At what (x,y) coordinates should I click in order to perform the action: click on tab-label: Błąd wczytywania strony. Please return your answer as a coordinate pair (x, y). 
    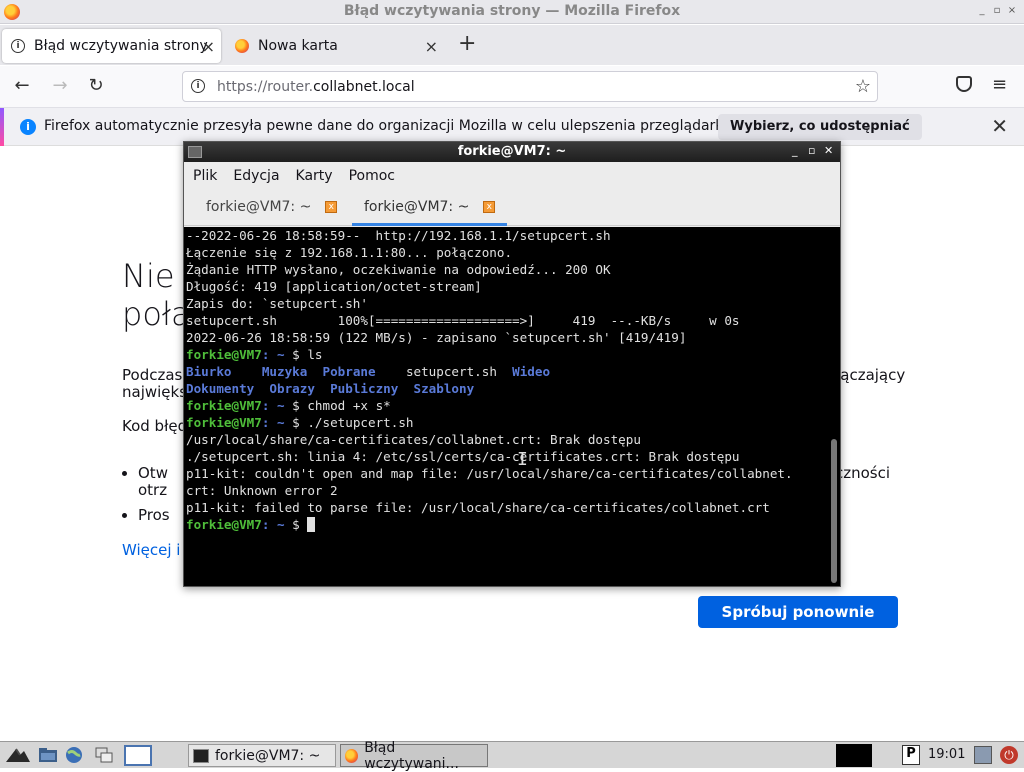
    Looking at the image, I should click on (121, 46).